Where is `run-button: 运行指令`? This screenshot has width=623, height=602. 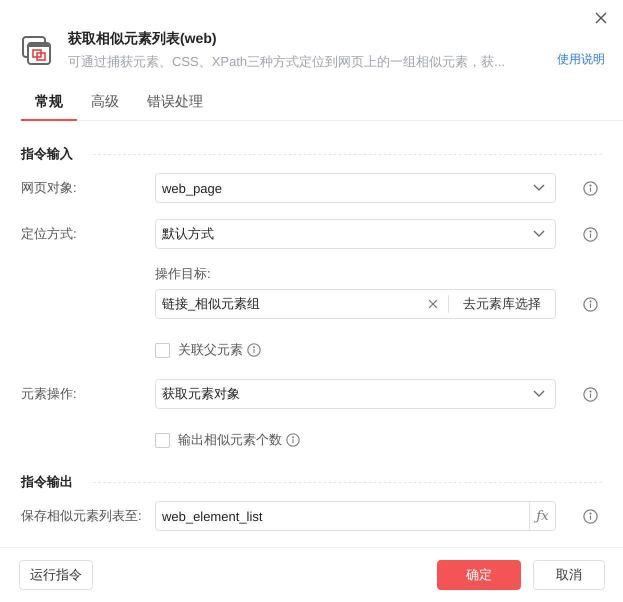 run-button: 运行指令 is located at coordinates (56, 575).